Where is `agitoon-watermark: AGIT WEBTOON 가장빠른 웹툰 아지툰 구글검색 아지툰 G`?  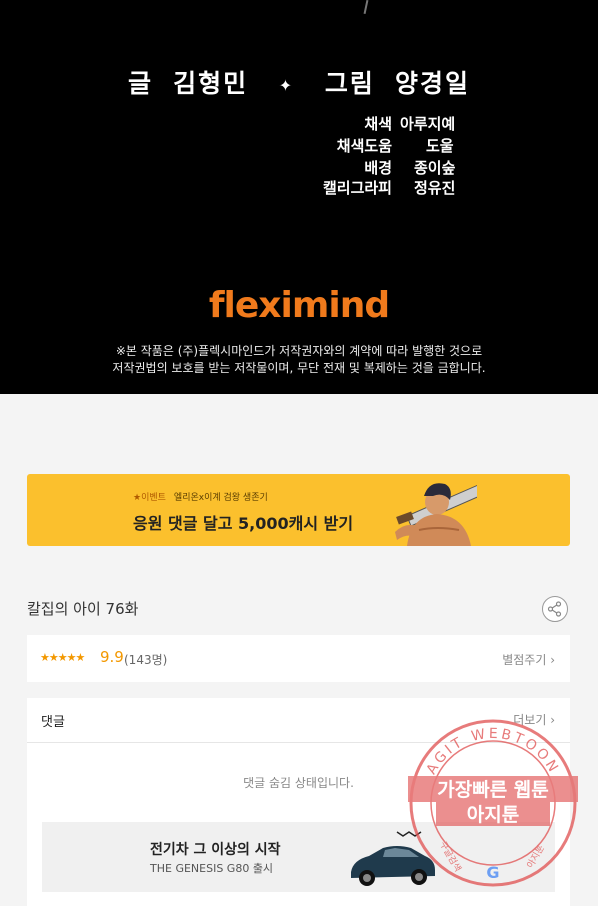 agitoon-watermark: AGIT WEBTOON 가장빠른 웹툰 아지툰 구글검색 아지툰 G is located at coordinates (493, 803).